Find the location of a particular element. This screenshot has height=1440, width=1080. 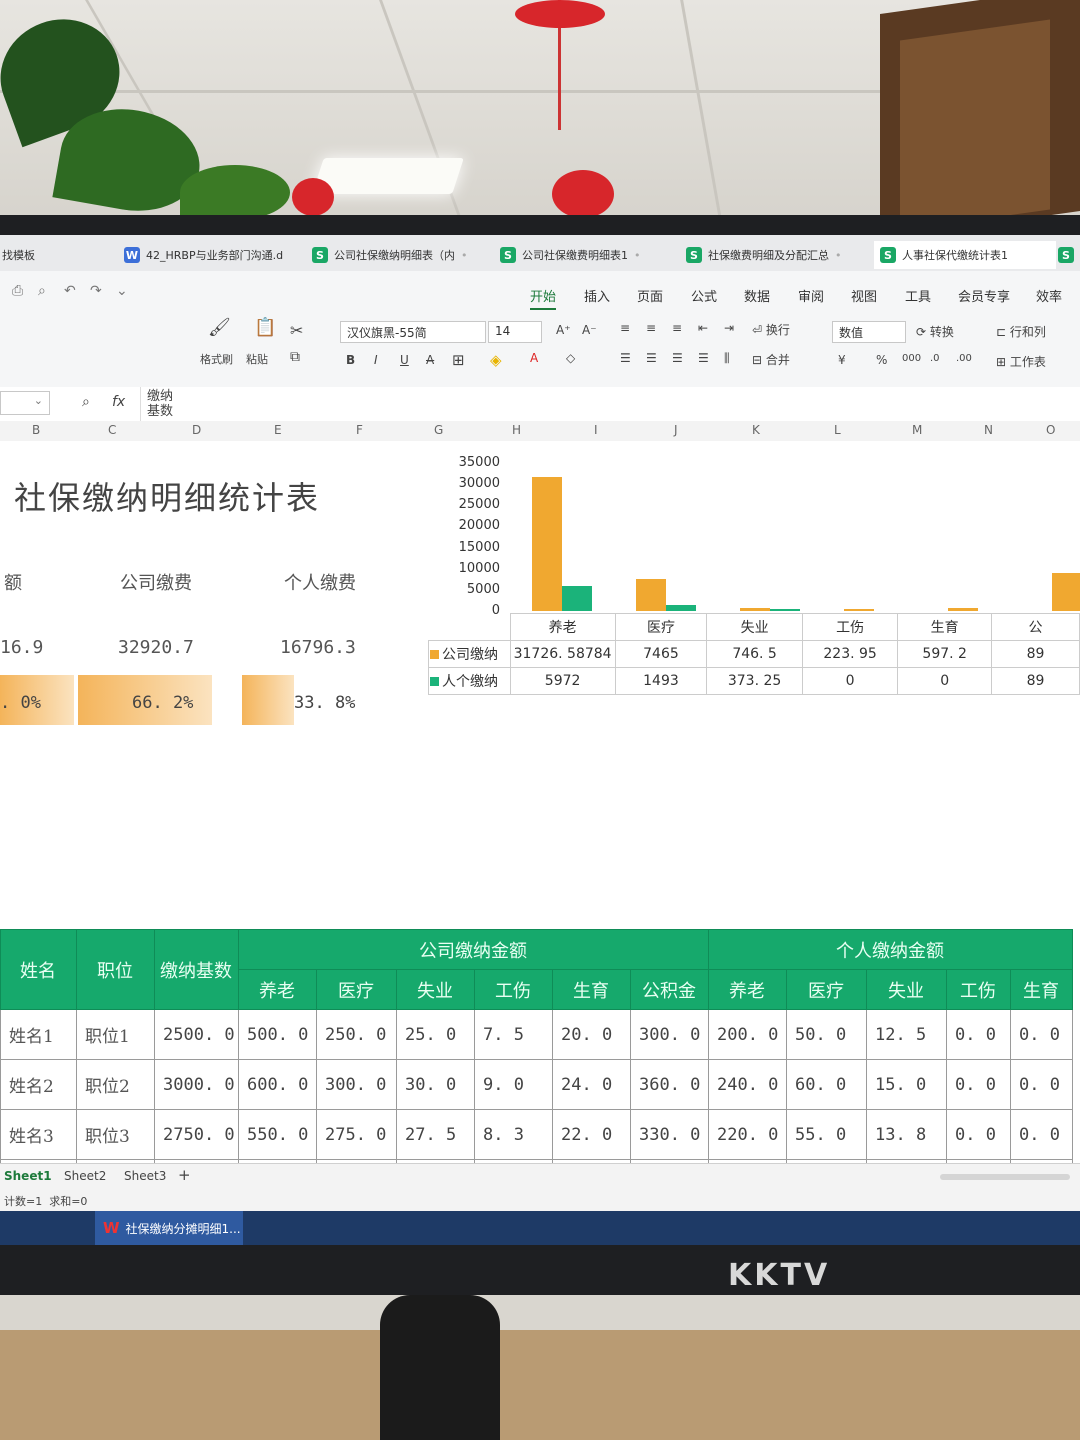

tab-document-3: S 公司社保缴费明细表1 • is located at coordinates (583, 255).